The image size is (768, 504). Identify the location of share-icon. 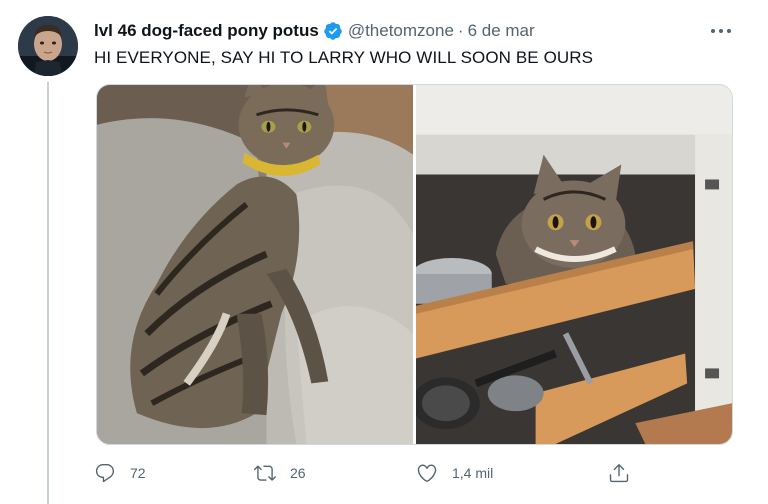
(619, 473).